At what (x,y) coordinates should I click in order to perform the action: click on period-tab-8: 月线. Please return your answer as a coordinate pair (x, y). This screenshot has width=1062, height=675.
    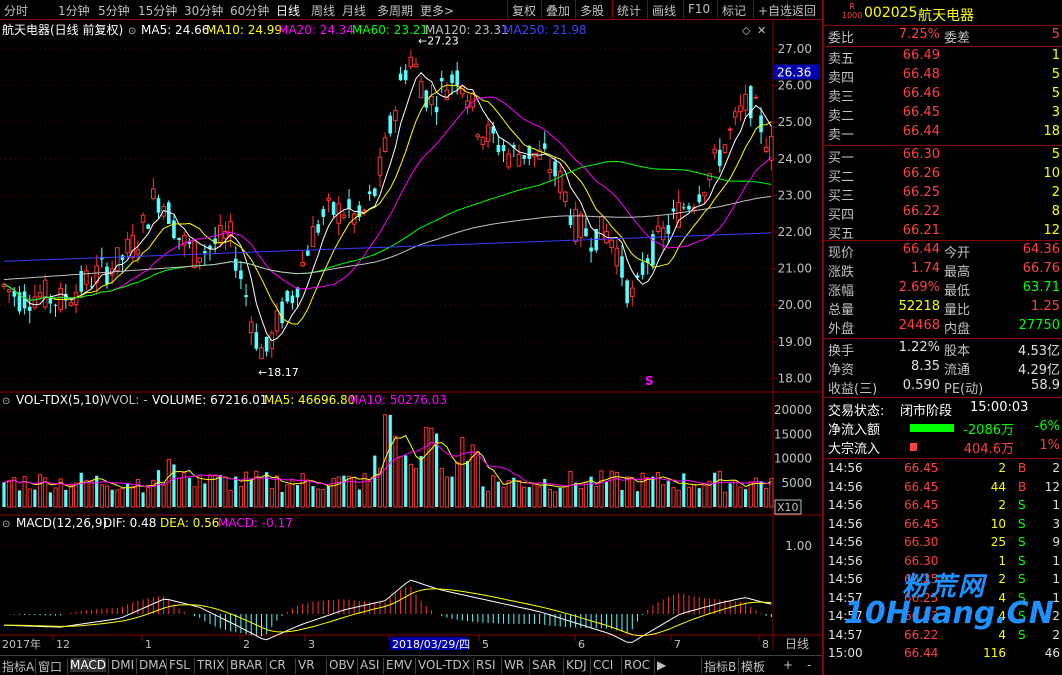
    Looking at the image, I should click on (354, 10).